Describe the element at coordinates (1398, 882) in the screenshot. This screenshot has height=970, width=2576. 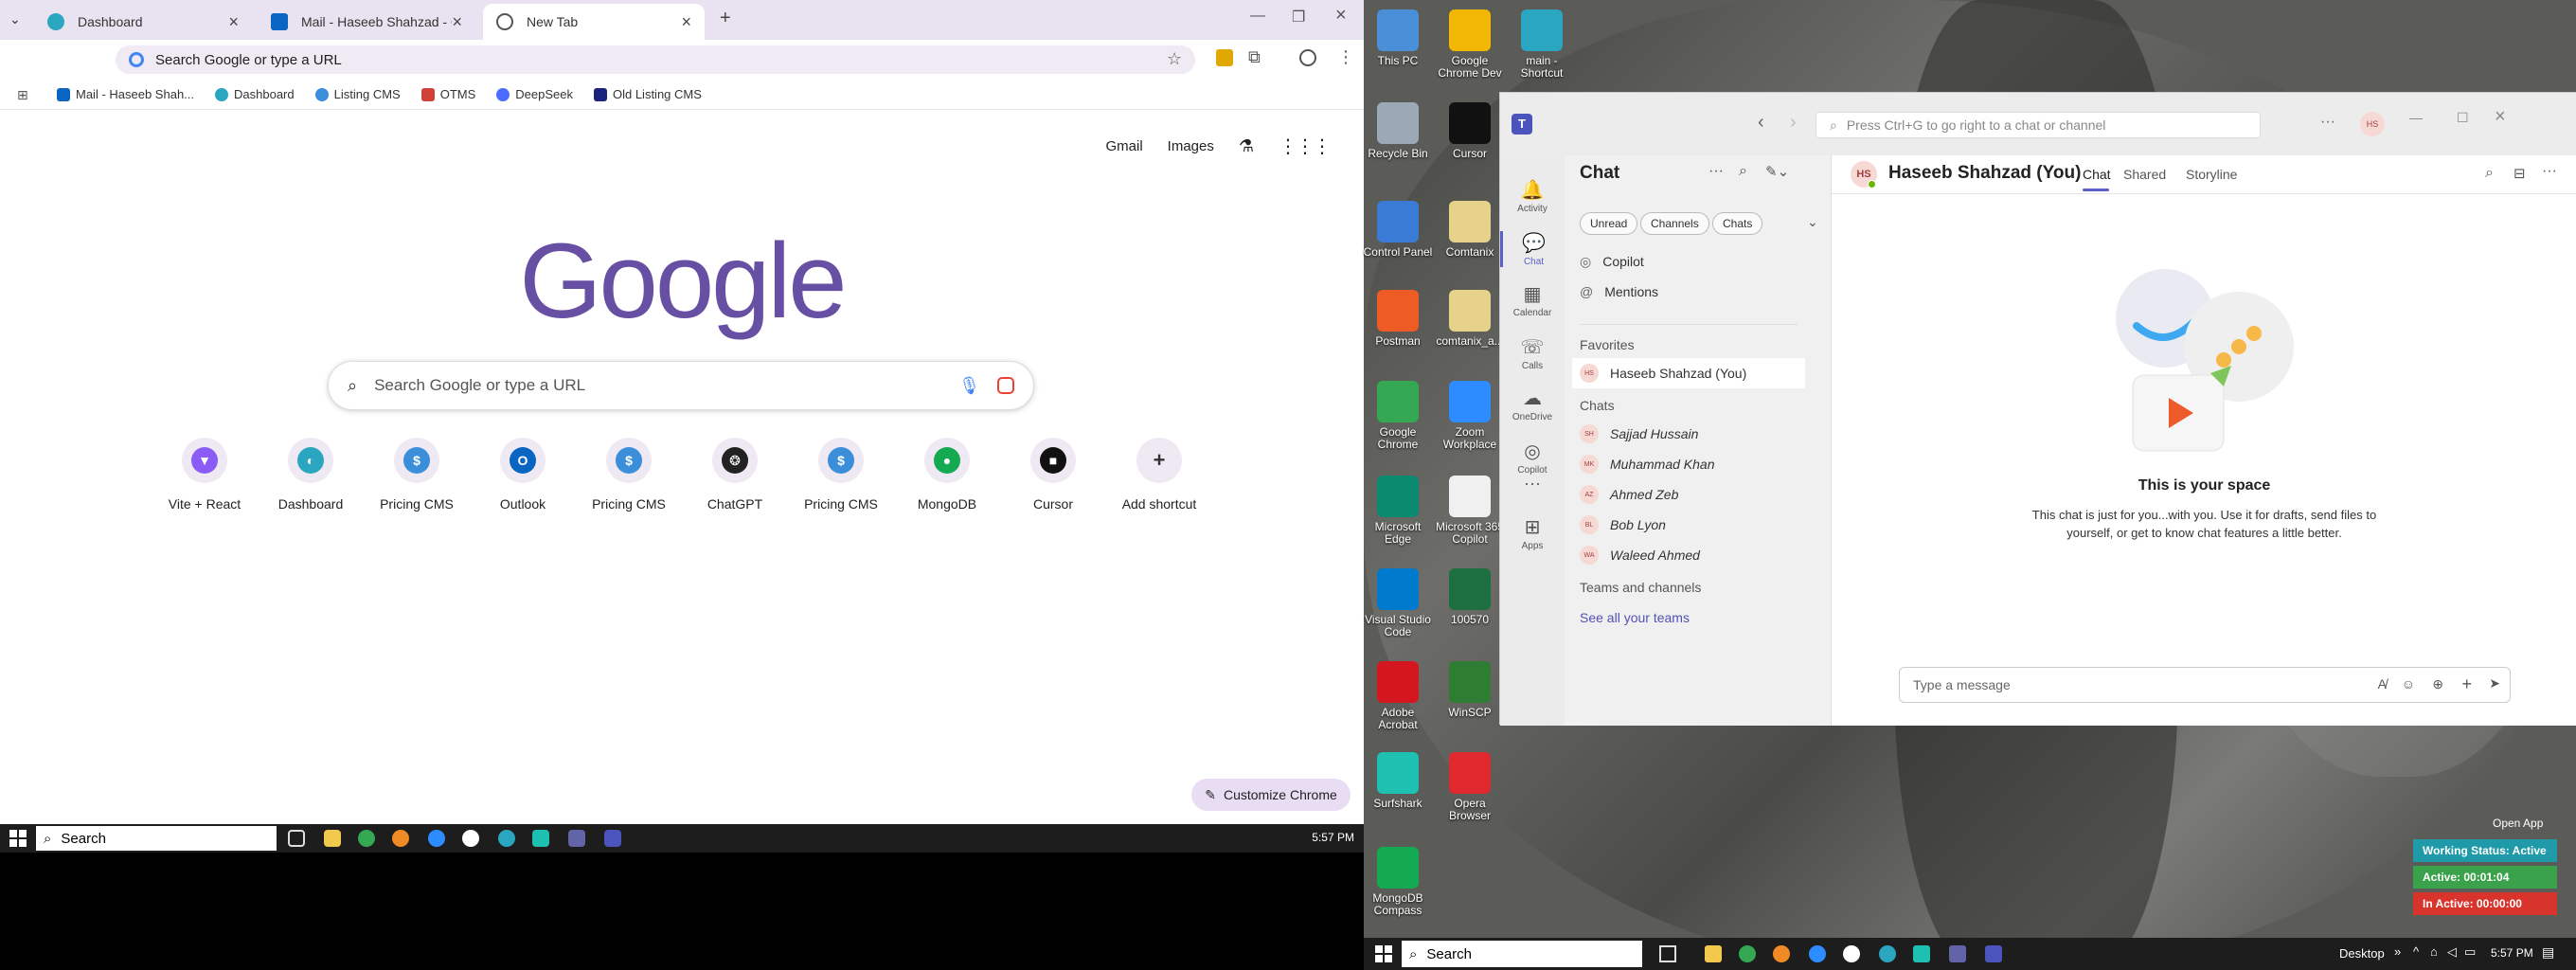
I see `desktop-icon: MongoDB Compass` at that location.